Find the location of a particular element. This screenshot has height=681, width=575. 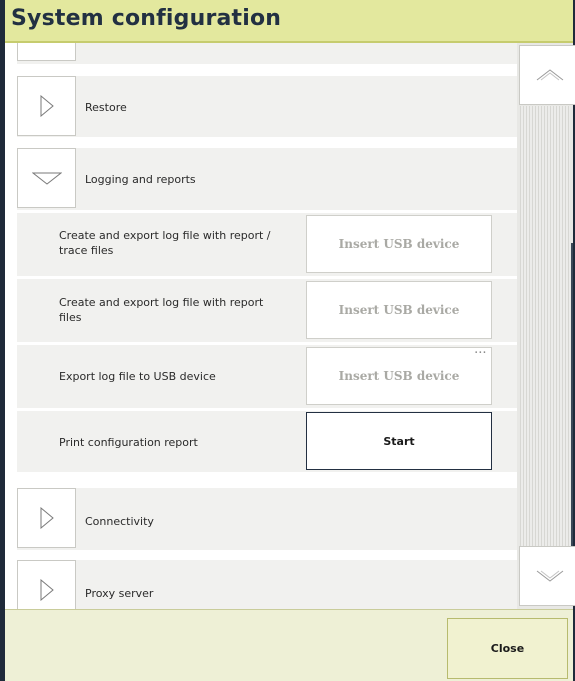

insert-usb-device-button: ... Insert USB device is located at coordinates (399, 375).